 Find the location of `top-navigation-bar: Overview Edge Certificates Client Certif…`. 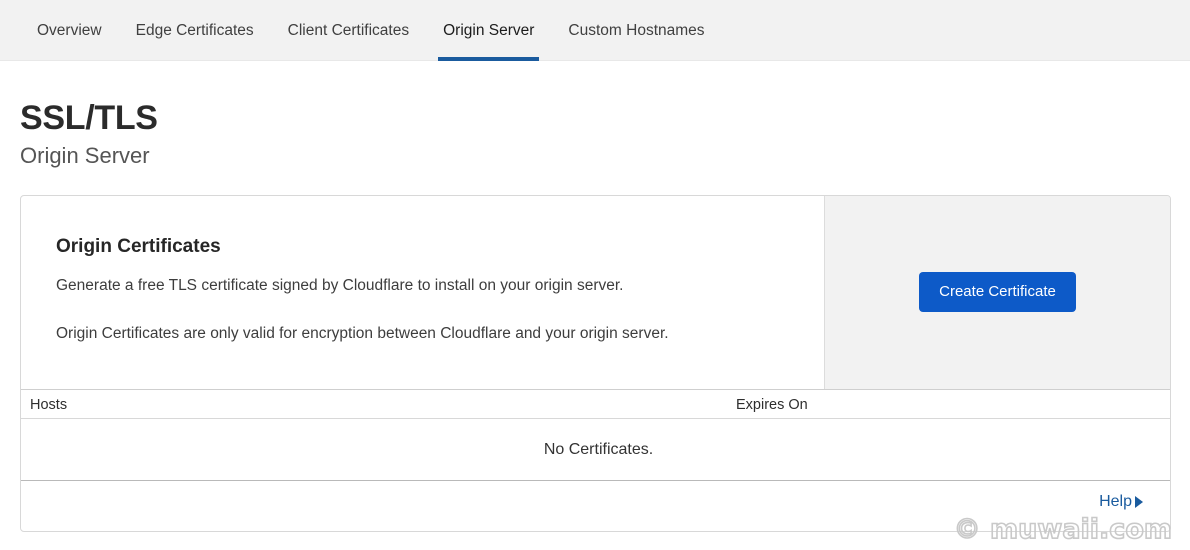

top-navigation-bar: Overview Edge Certificates Client Certif… is located at coordinates (595, 30).